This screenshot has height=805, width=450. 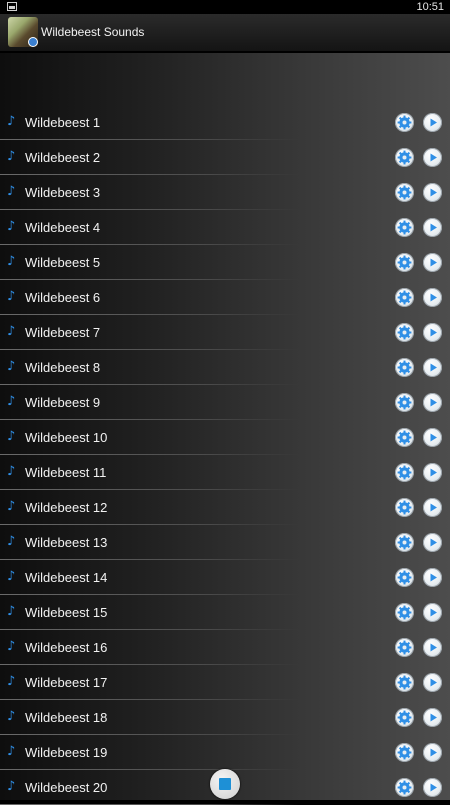 What do you see at coordinates (23, 32) in the screenshot?
I see `wildebeest-app-icon` at bounding box center [23, 32].